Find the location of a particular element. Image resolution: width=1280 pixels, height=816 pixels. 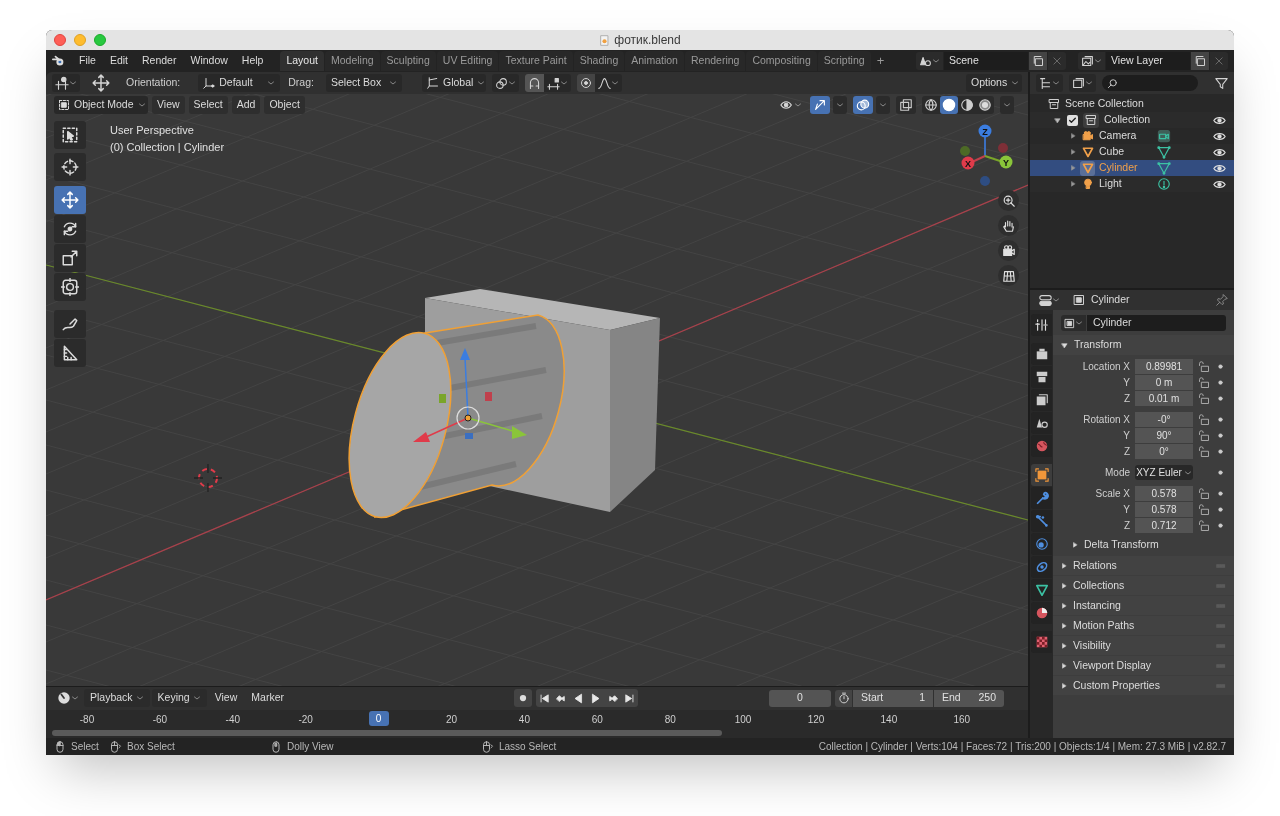

number-field: 0.01 m is located at coordinates (1164, 398).